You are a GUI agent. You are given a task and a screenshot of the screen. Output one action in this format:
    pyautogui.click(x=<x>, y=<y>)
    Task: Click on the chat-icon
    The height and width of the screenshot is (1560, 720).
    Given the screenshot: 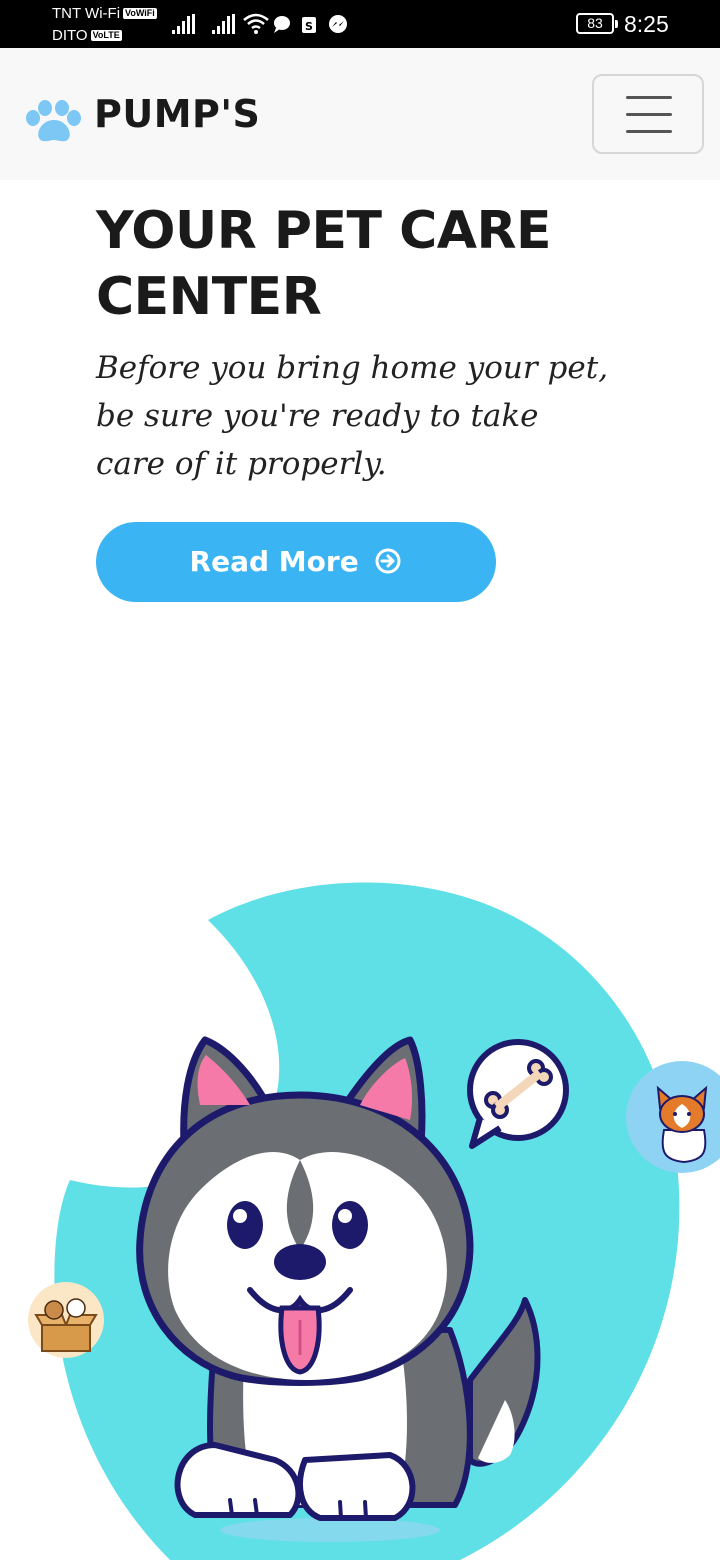 What is the action you would take?
    pyautogui.click(x=282, y=24)
    